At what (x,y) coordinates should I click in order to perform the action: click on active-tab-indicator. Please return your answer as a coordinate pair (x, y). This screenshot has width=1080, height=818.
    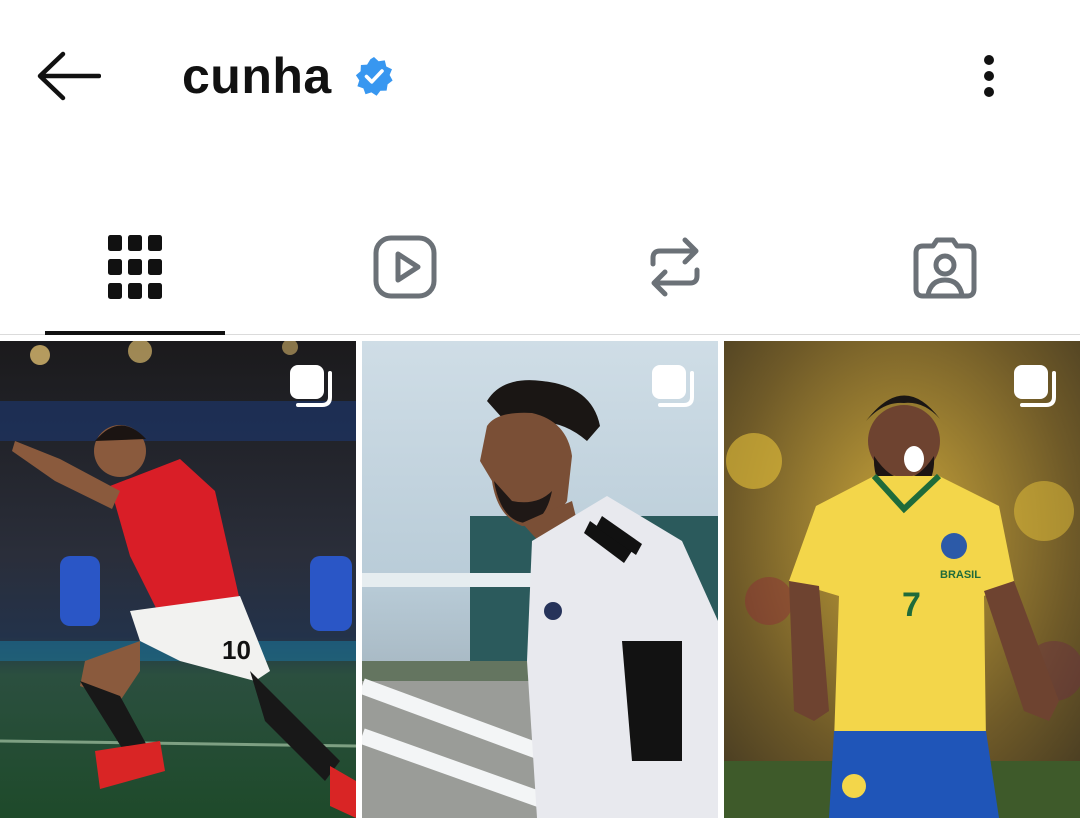
    Looking at the image, I should click on (135, 333).